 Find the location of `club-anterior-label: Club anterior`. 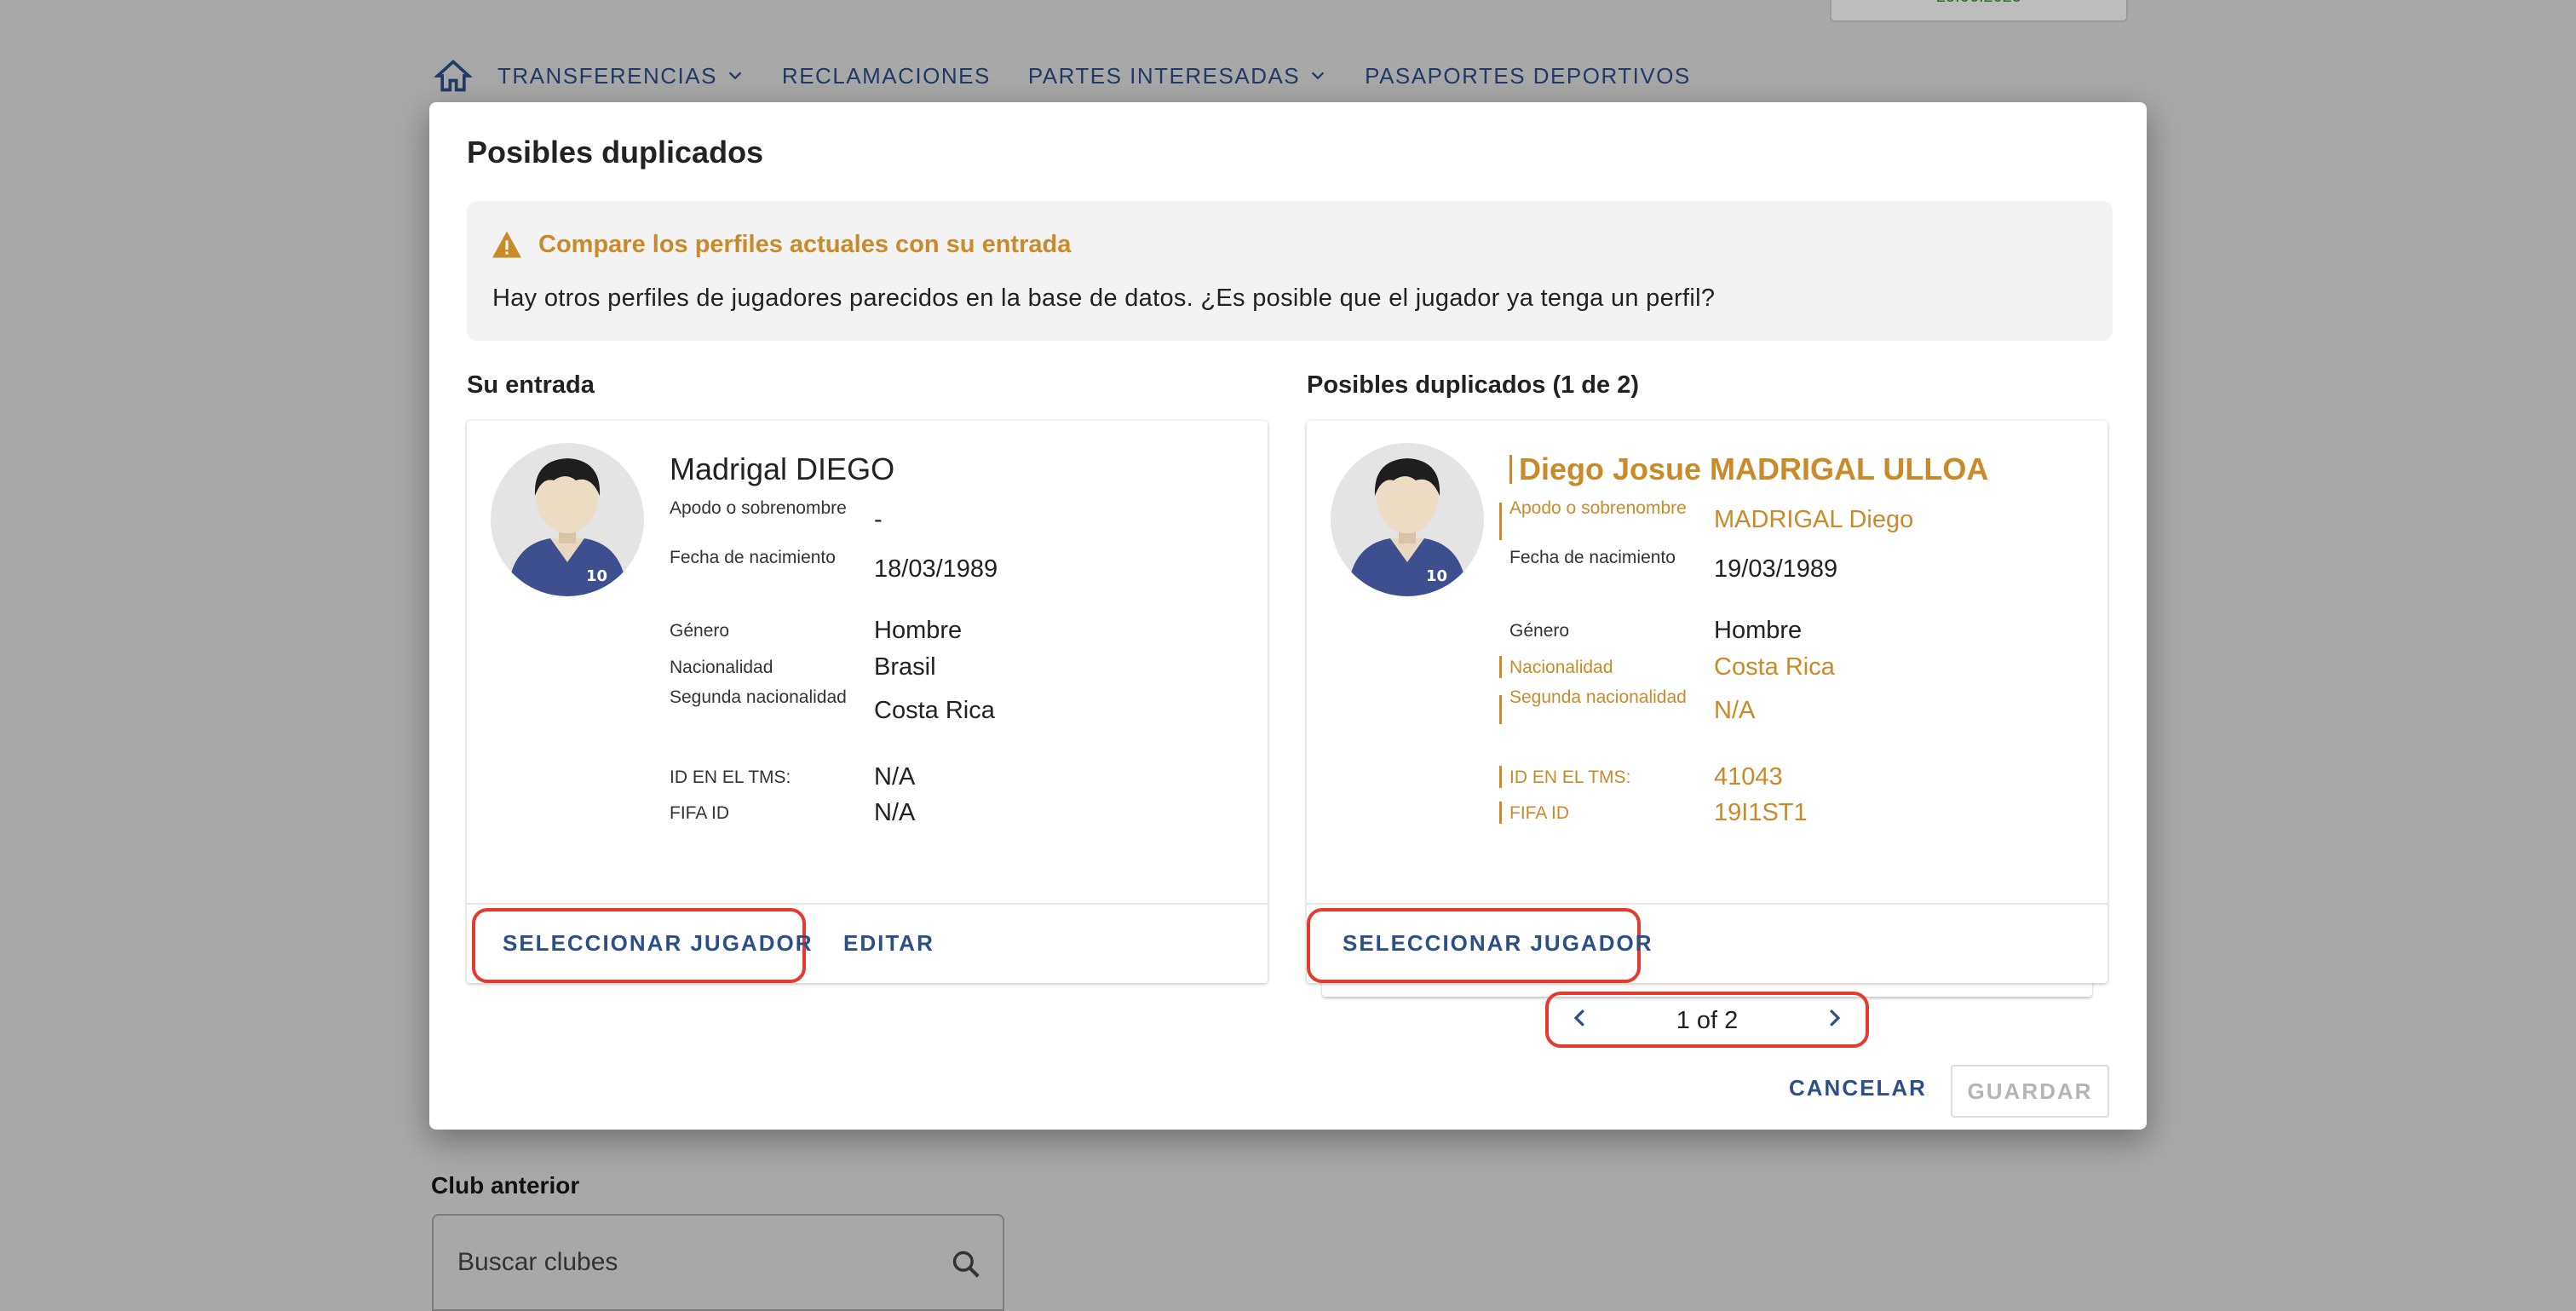

club-anterior-label: Club anterior is located at coordinates (505, 1186).